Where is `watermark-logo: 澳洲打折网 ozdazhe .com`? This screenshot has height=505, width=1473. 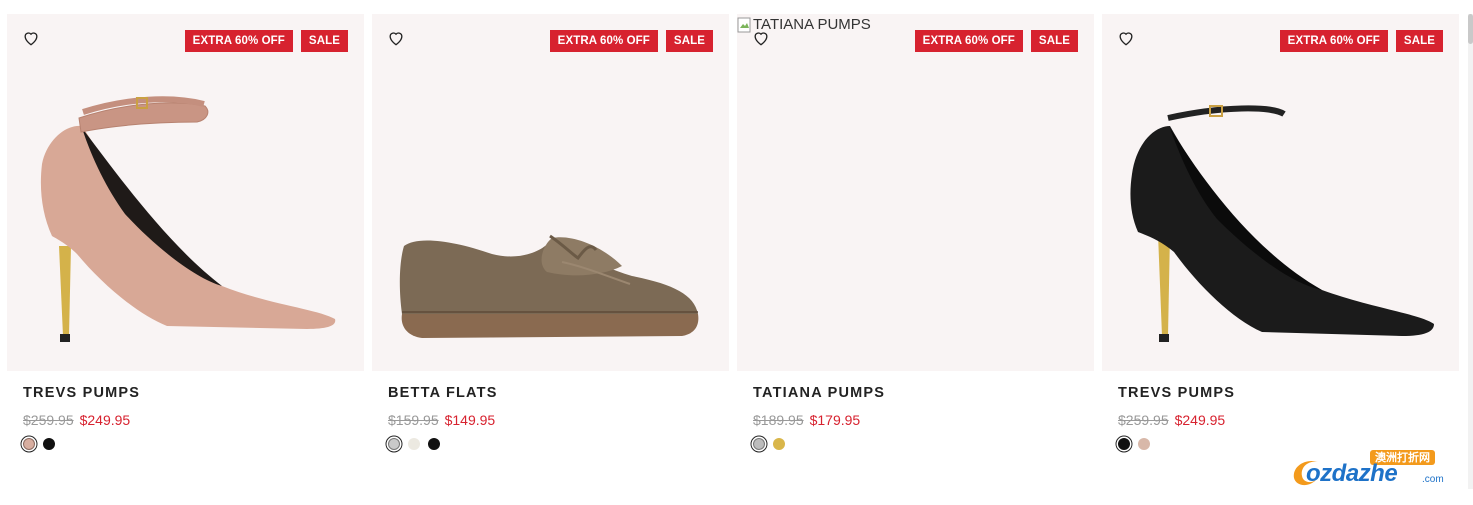
watermark-logo: 澳洲打折网 ozdazhe .com is located at coordinates (1372, 470).